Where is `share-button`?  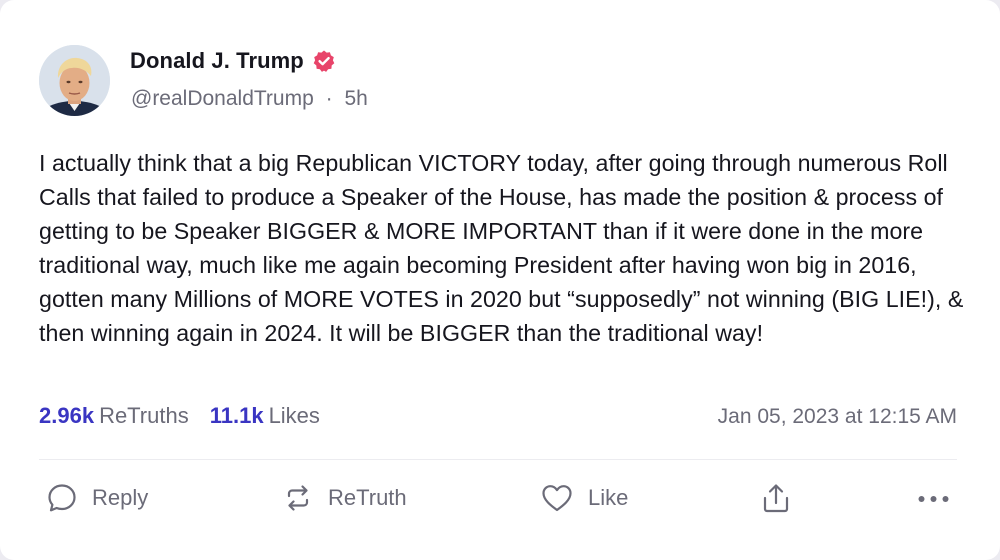 share-button is located at coordinates (776, 498).